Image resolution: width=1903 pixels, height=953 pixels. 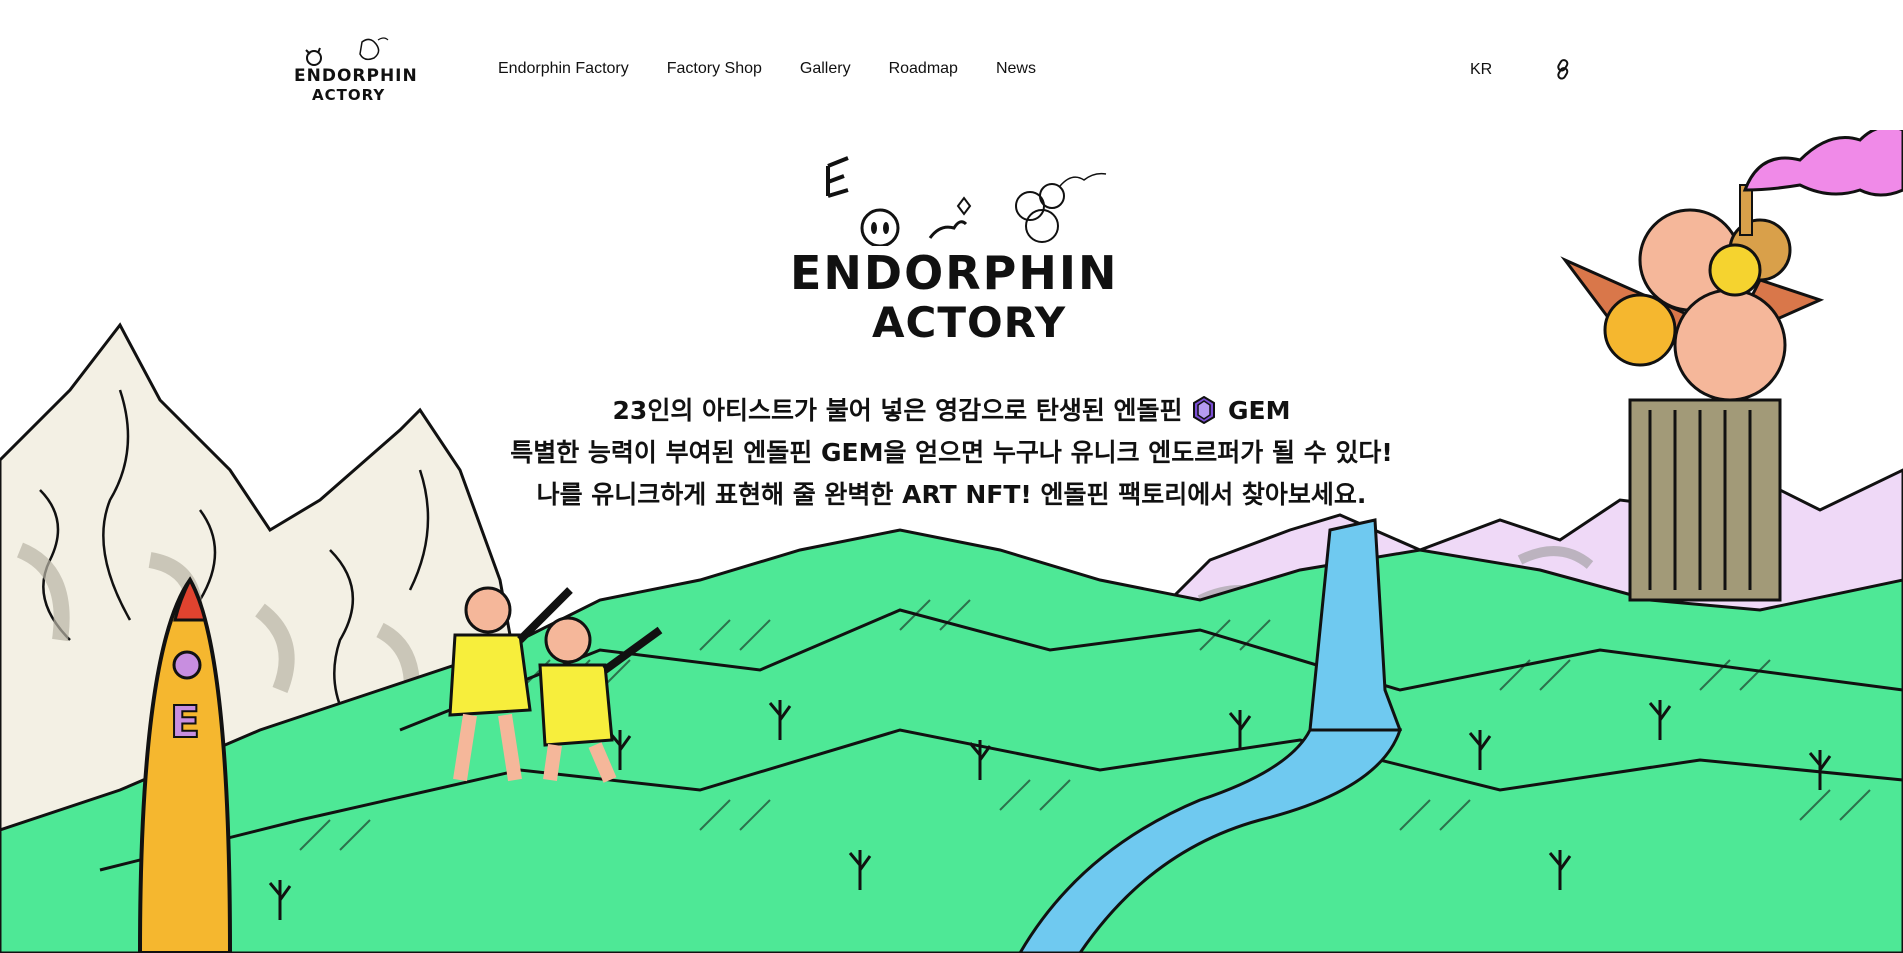 I want to click on logo-doodle-icon, so click(x=347, y=51).